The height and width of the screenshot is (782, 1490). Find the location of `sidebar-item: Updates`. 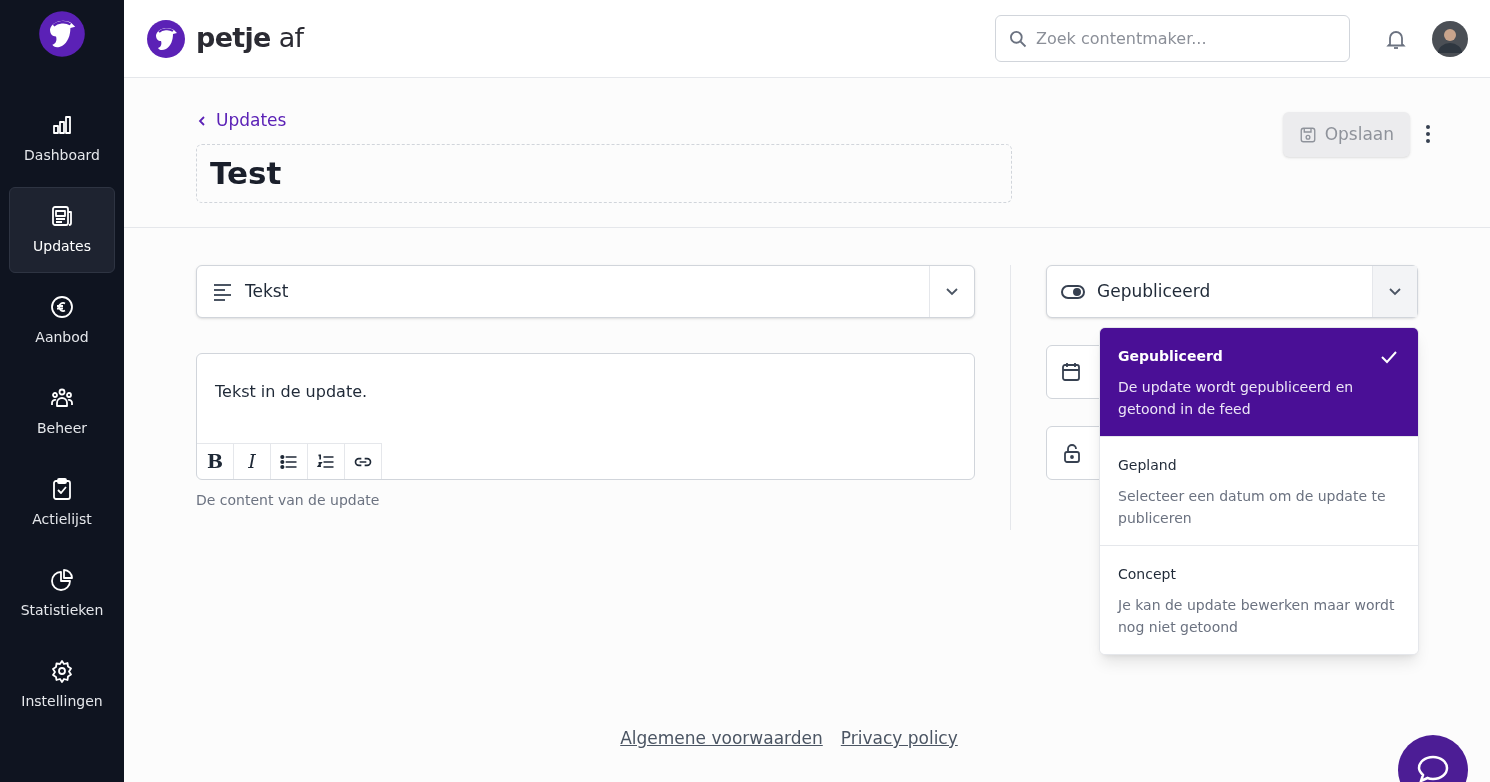

sidebar-item: Updates is located at coordinates (62, 230).